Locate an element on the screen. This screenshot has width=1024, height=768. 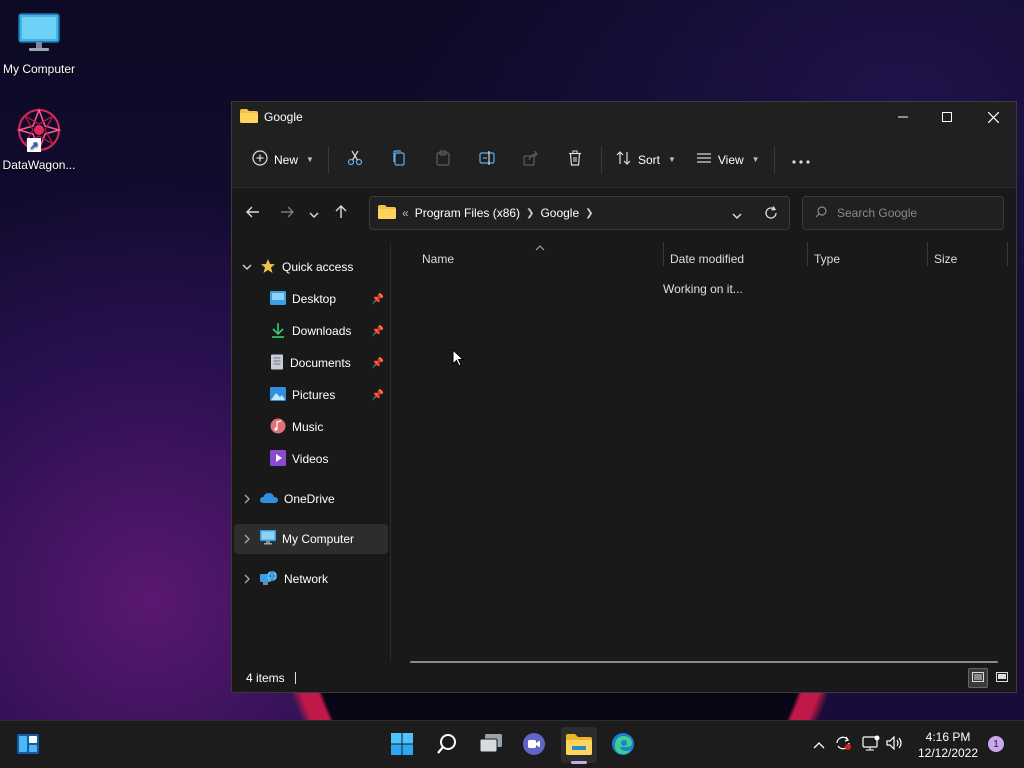
sort-icon is located at coordinates (624, 159).